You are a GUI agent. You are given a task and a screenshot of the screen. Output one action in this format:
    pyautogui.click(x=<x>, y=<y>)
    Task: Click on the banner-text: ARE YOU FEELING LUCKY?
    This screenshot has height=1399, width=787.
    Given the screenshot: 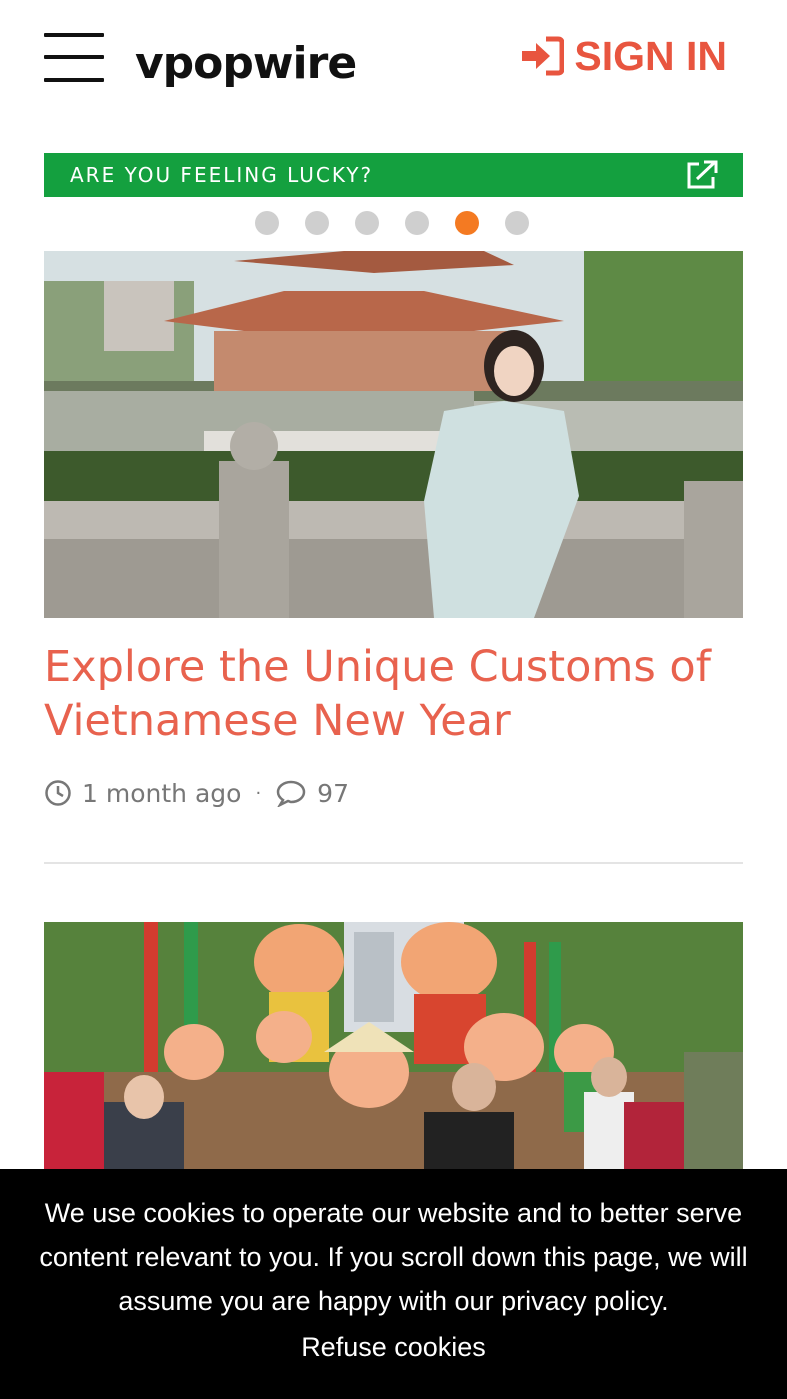 What is the action you would take?
    pyautogui.click(x=222, y=175)
    